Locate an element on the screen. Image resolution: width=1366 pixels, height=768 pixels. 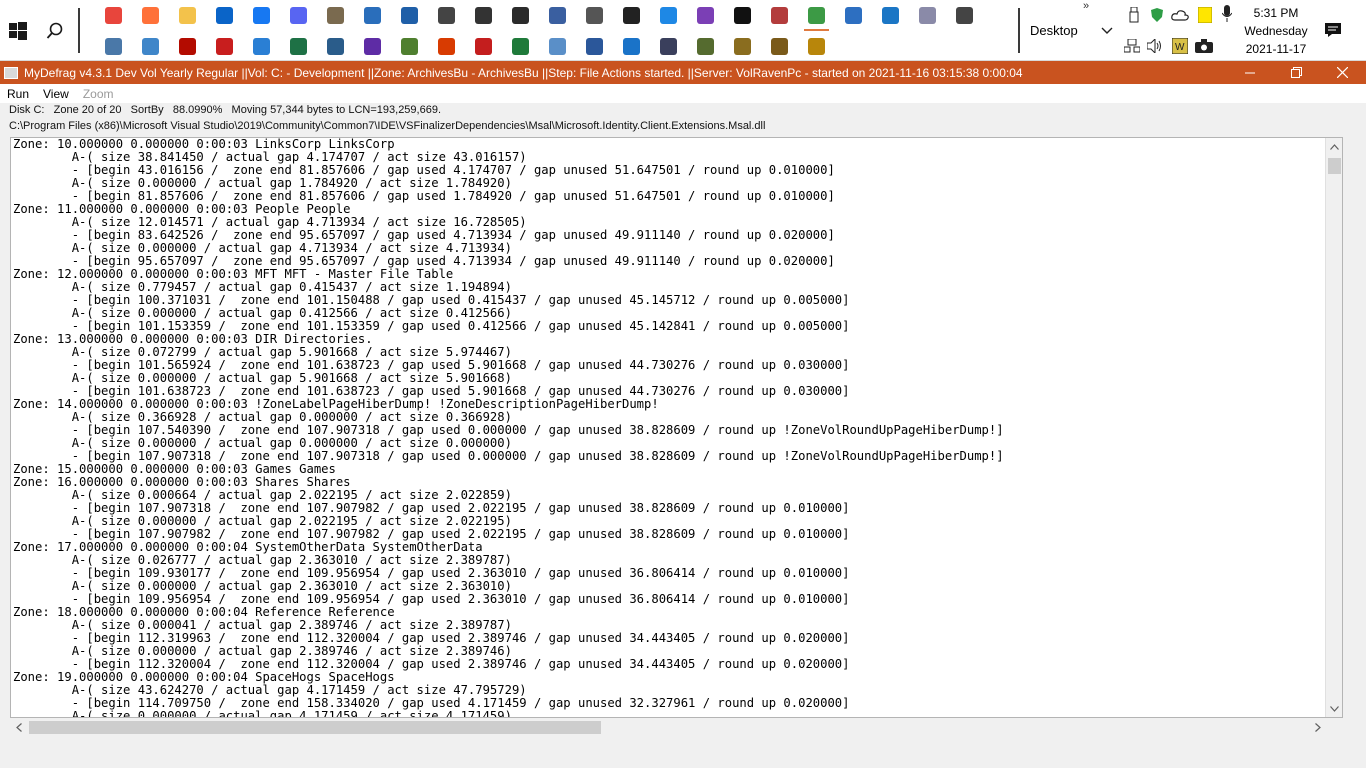
code-editor-icon is located at coordinates (668, 46).